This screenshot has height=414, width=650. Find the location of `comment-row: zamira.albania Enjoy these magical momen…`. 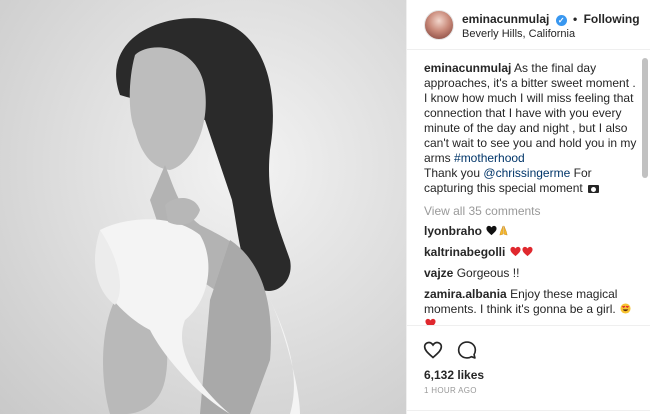

comment-row: zamira.albania Enjoy these magical momen… is located at coordinates (530, 306).